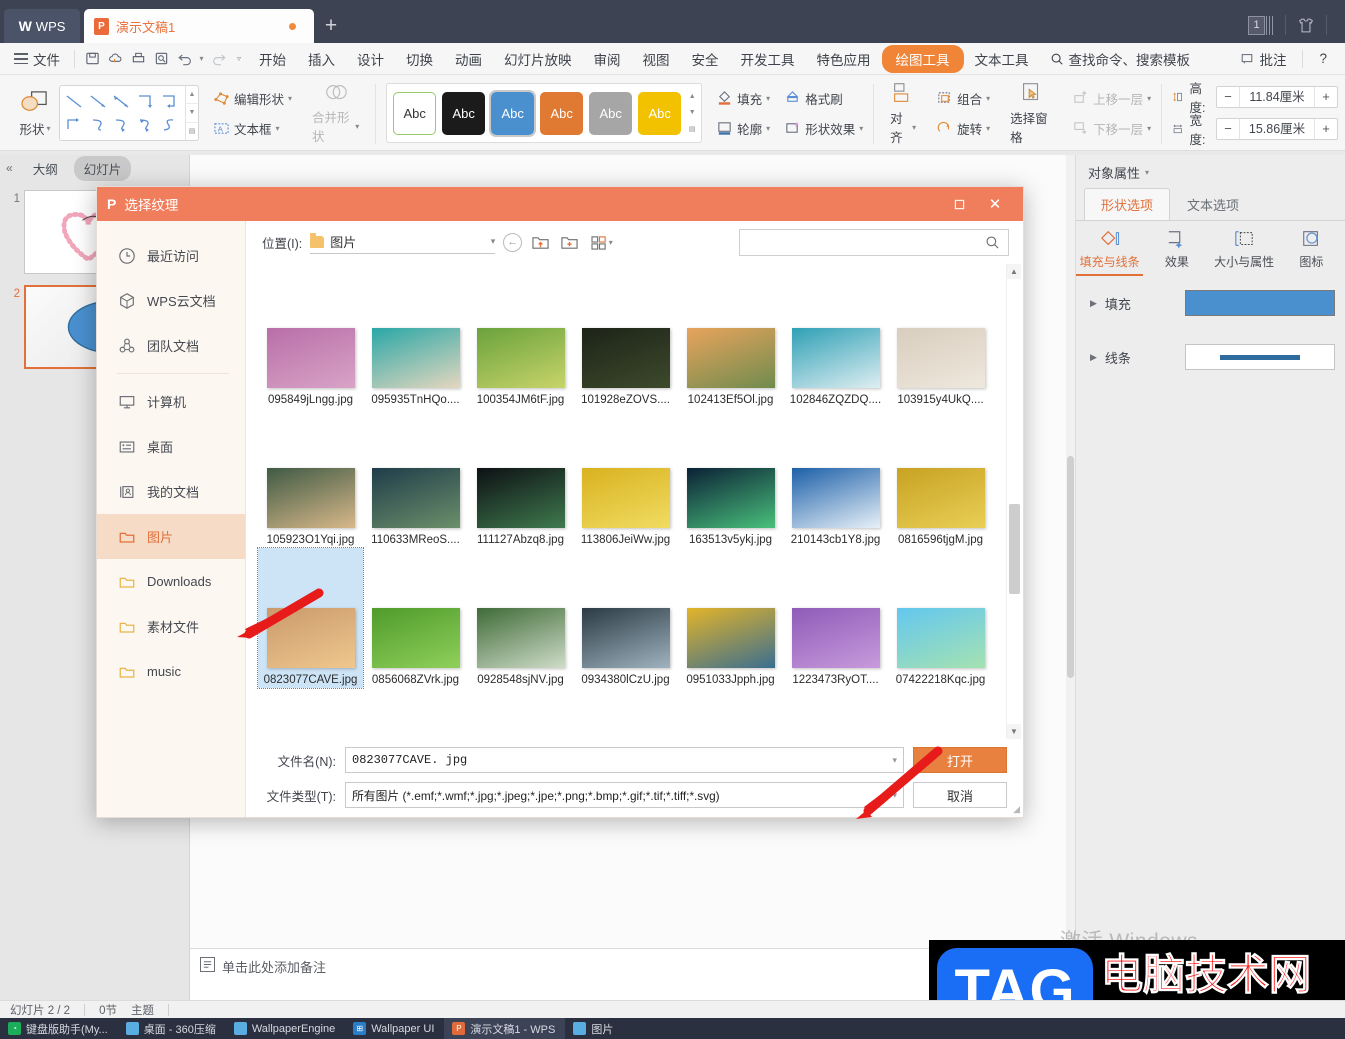 This screenshot has height=1039, width=1345. Describe the element at coordinates (611, 113) in the screenshot. I see `shape-style-gray: Abc` at that location.